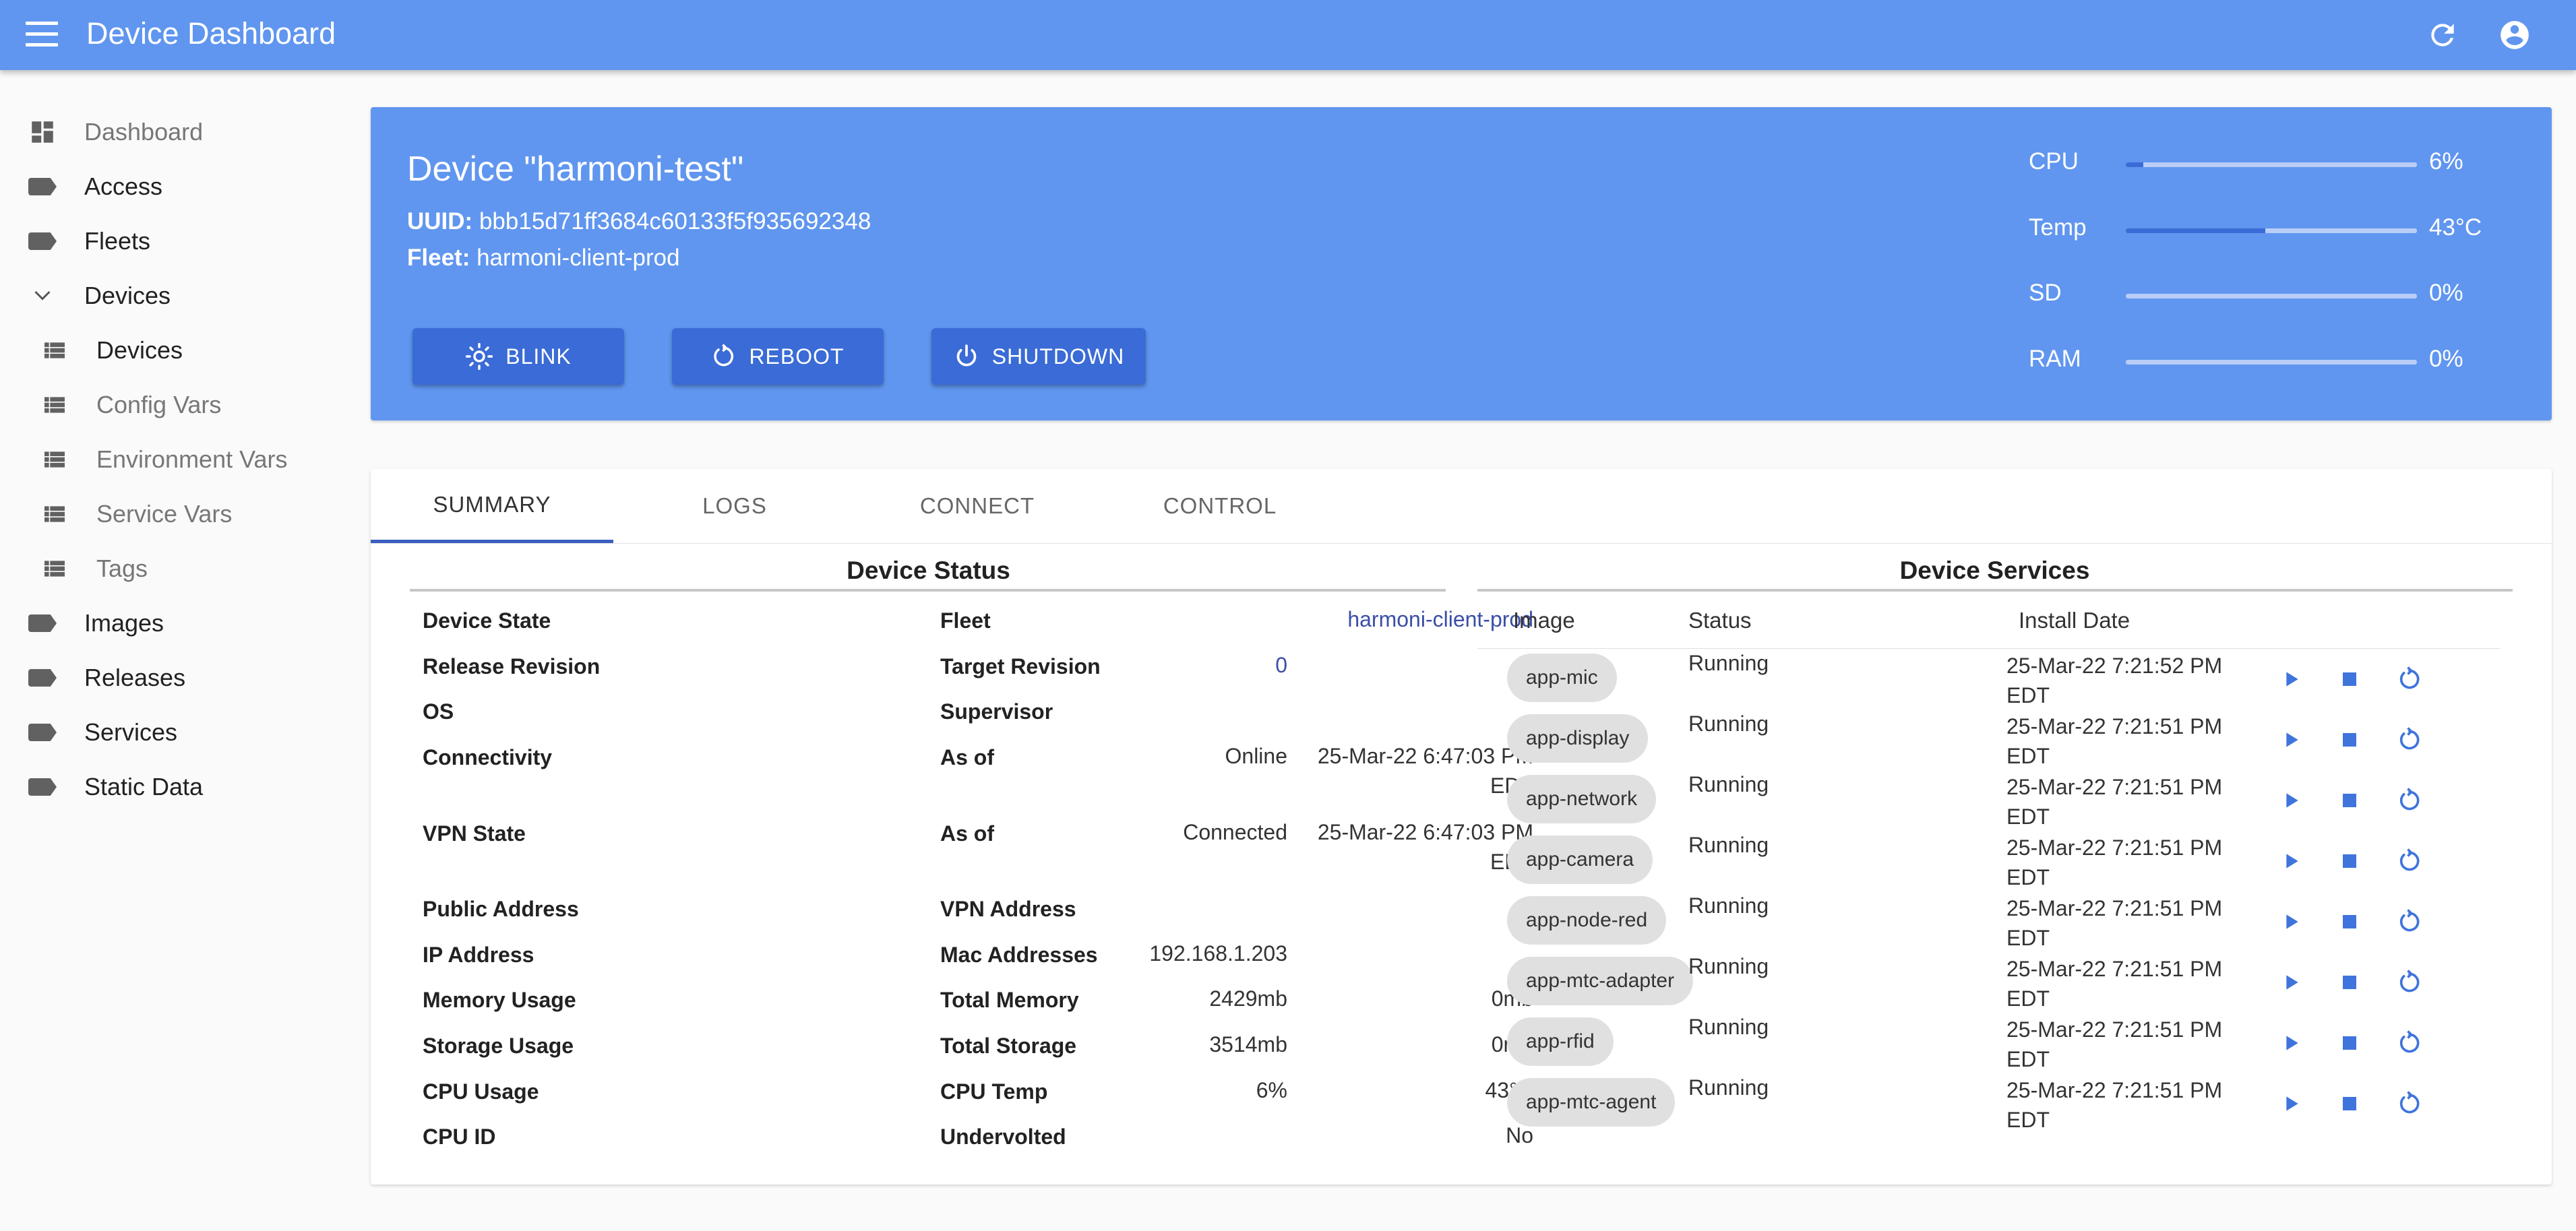  I want to click on status-value: harmoni-client-prod, so click(1348, 619).